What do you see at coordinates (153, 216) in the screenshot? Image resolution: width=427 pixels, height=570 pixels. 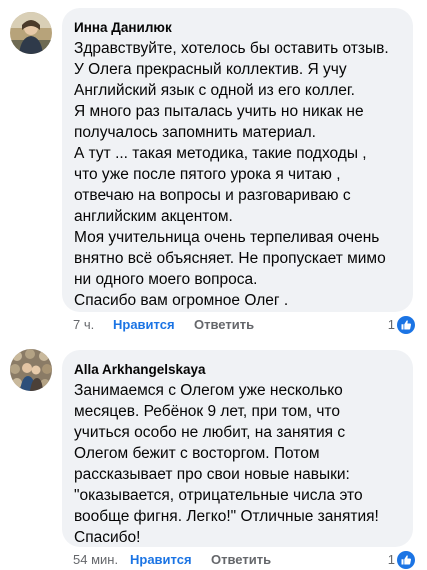 I see `comment-line: английским акцентом.` at bounding box center [153, 216].